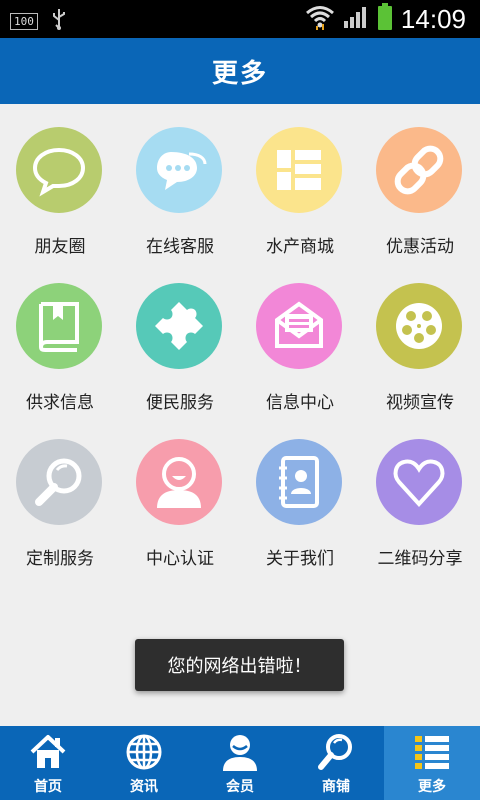 The image size is (480, 800). I want to click on grid-item-label: 朋友圈, so click(60, 247).